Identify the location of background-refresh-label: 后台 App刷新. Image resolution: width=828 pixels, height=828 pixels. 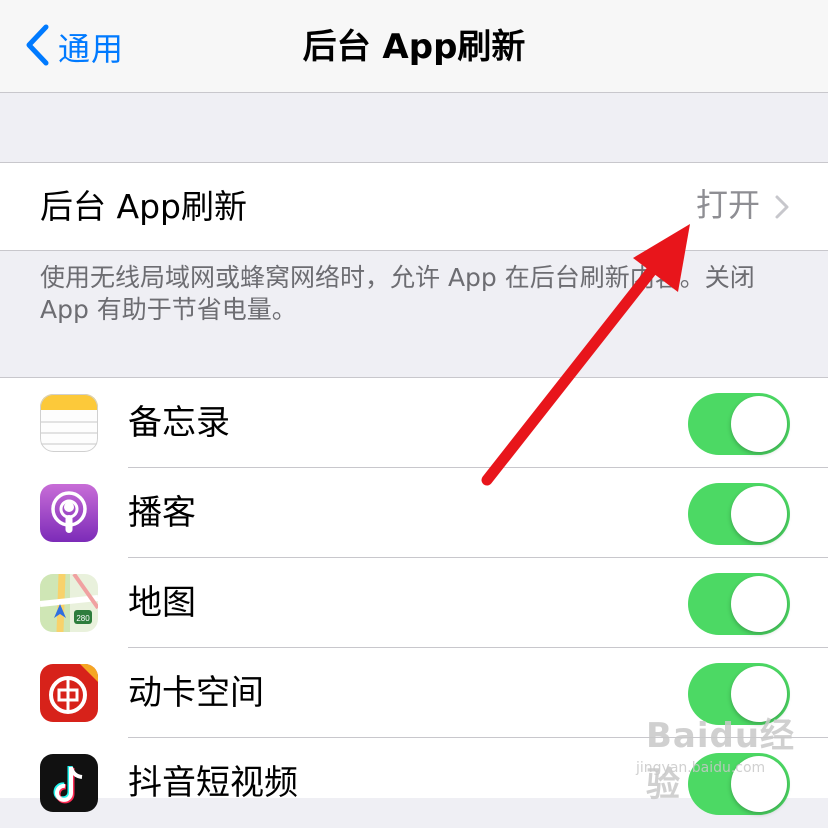
(143, 206).